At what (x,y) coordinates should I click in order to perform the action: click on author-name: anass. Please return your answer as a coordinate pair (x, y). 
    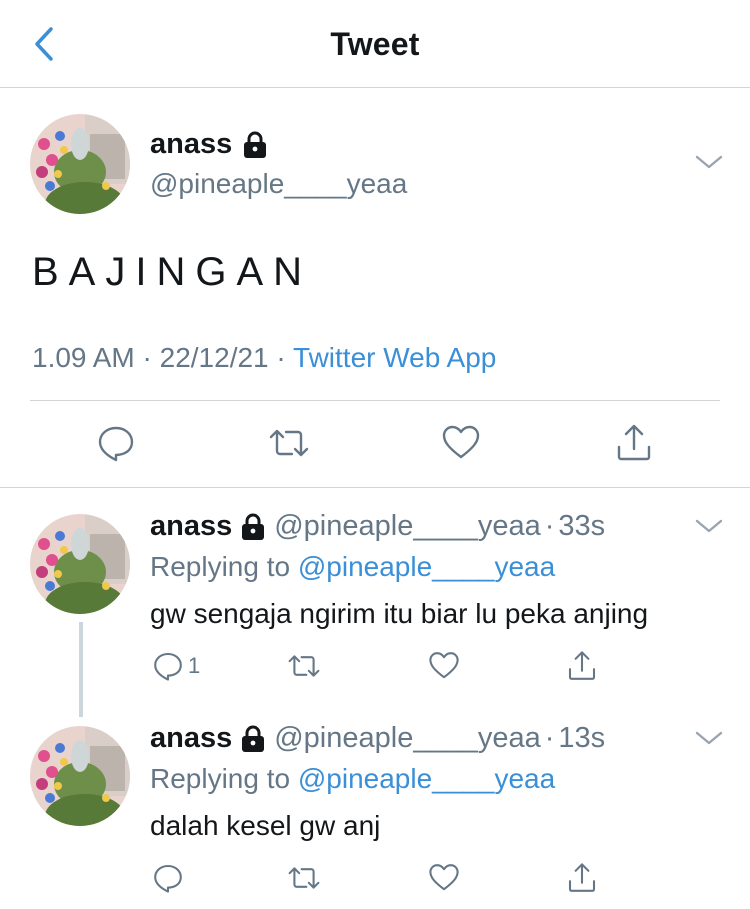
    Looking at the image, I should click on (191, 144).